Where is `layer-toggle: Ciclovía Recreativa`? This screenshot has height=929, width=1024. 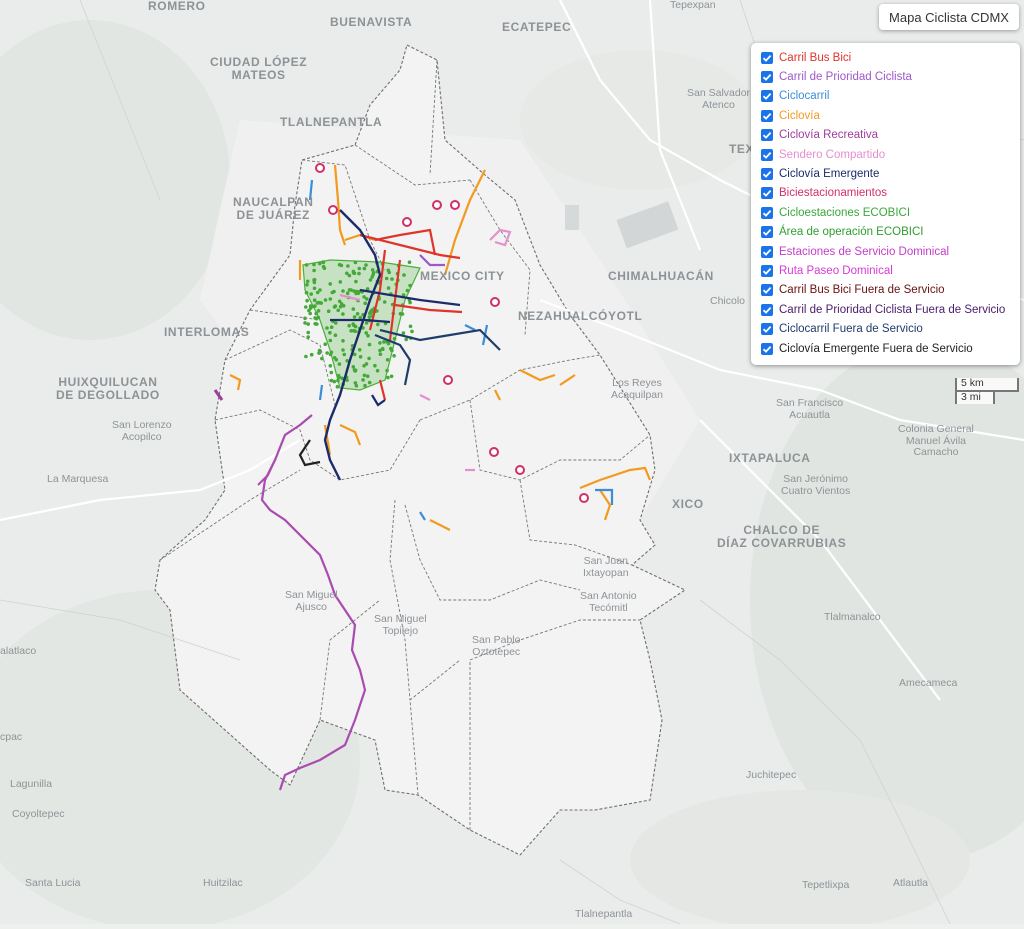 layer-toggle: Ciclovía Recreativa is located at coordinates (885, 135).